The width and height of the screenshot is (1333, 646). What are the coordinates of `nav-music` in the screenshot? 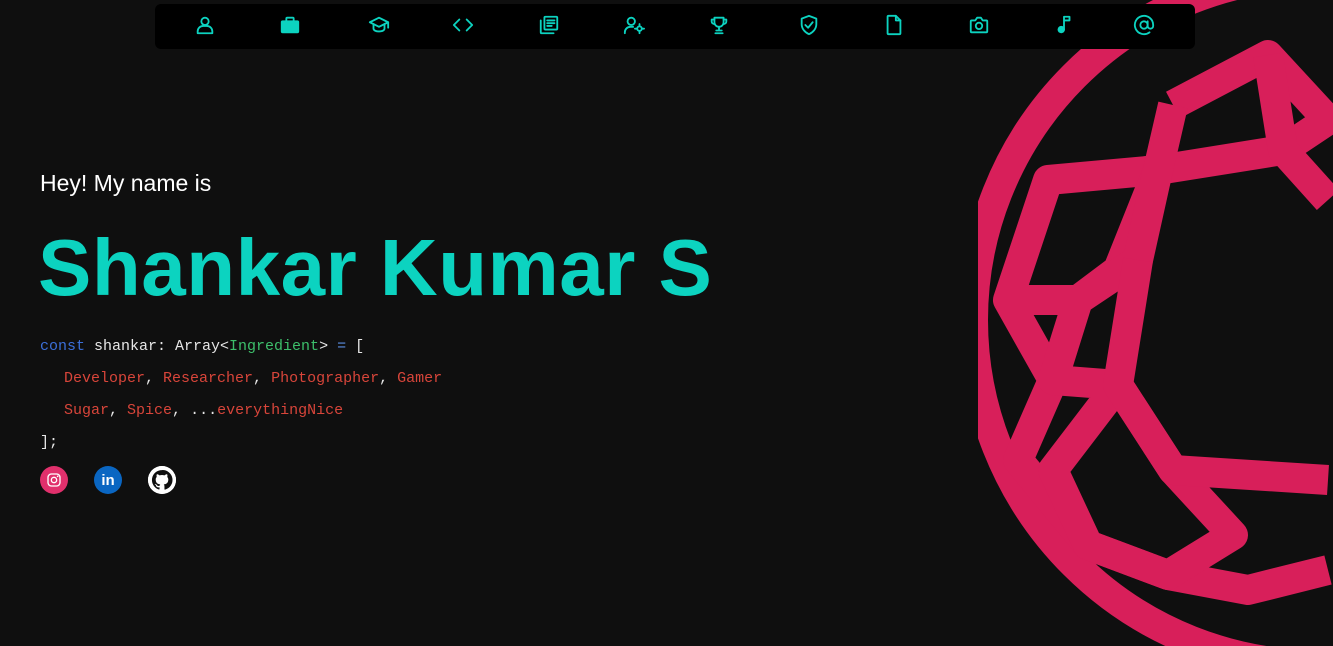 It's located at (1064, 25).